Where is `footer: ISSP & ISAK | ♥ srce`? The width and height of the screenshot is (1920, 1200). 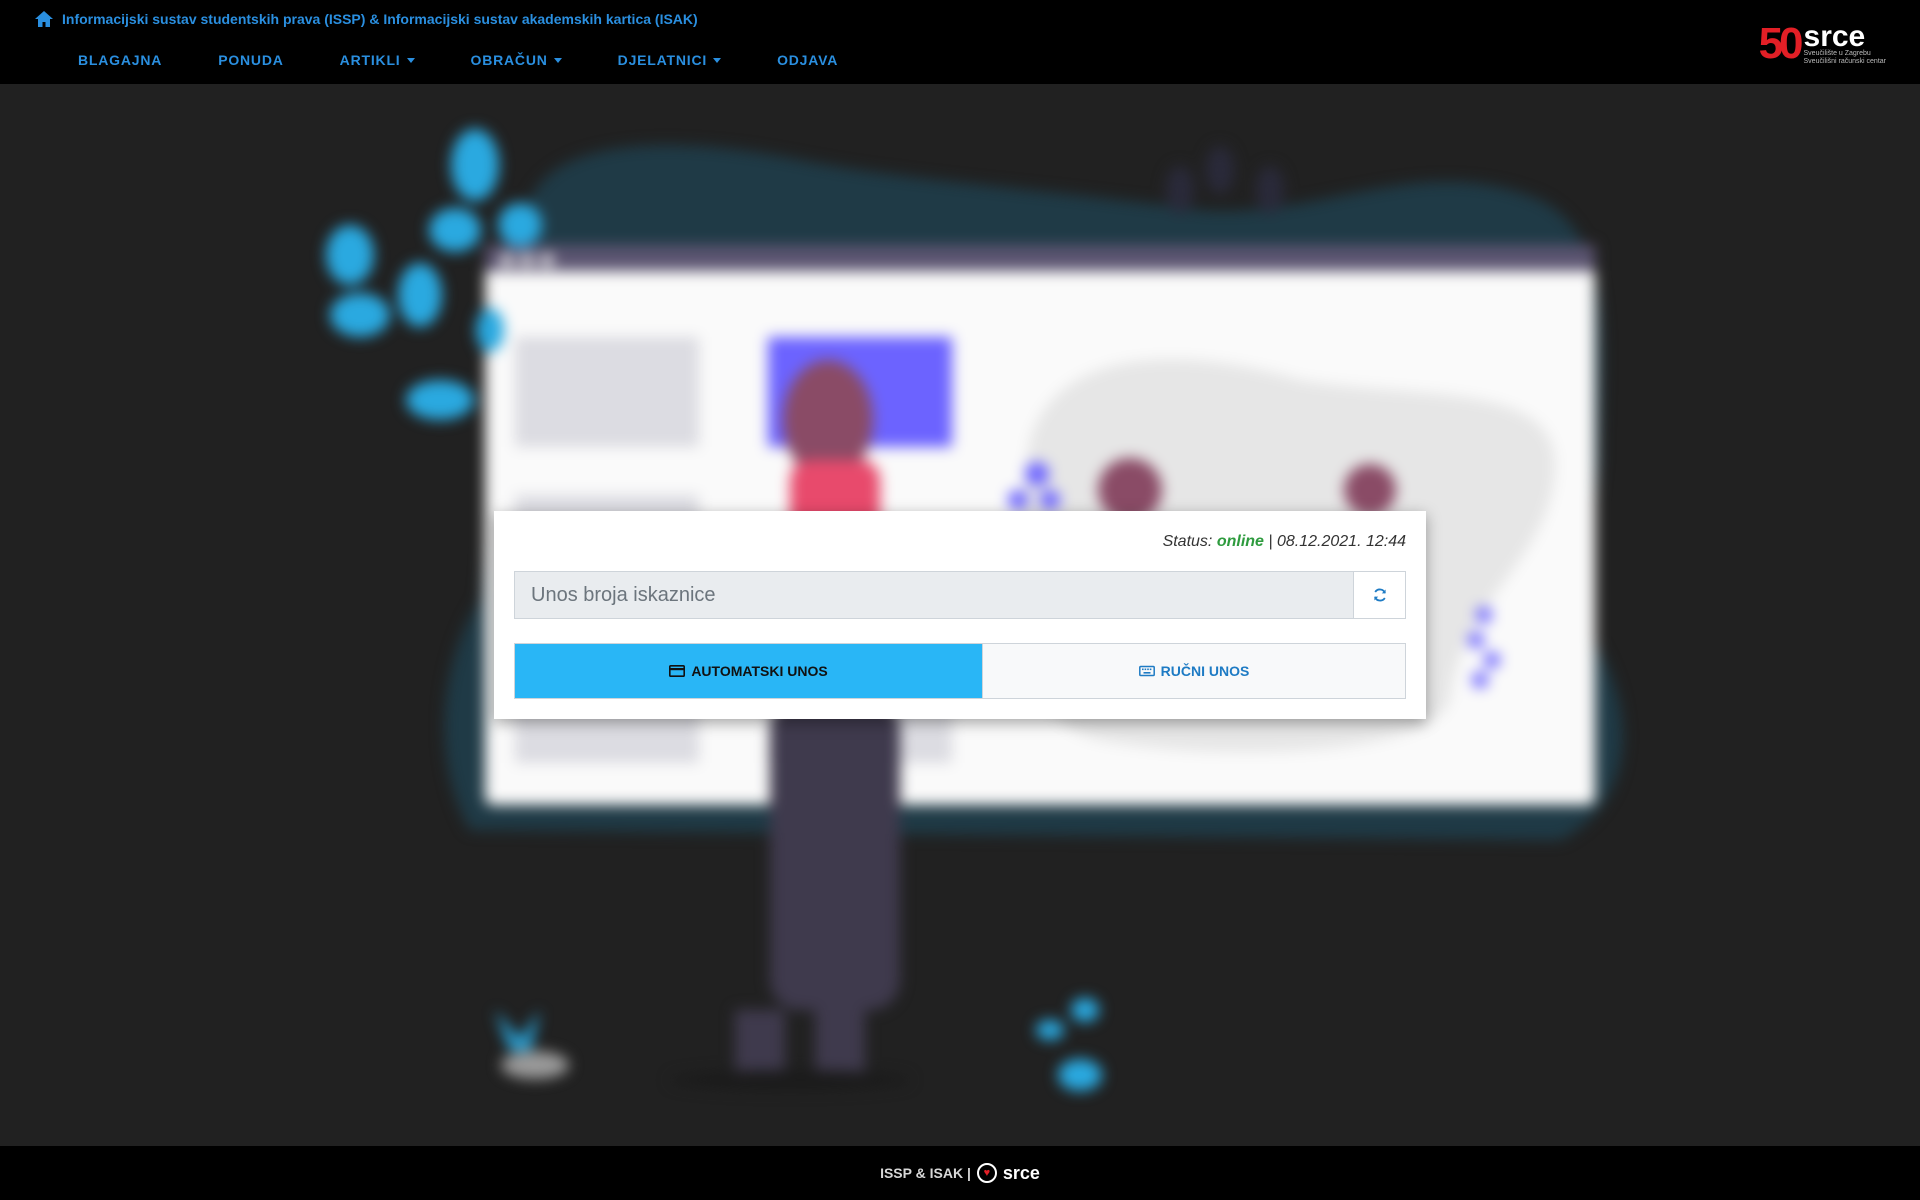
footer: ISSP & ISAK | ♥ srce is located at coordinates (960, 1173).